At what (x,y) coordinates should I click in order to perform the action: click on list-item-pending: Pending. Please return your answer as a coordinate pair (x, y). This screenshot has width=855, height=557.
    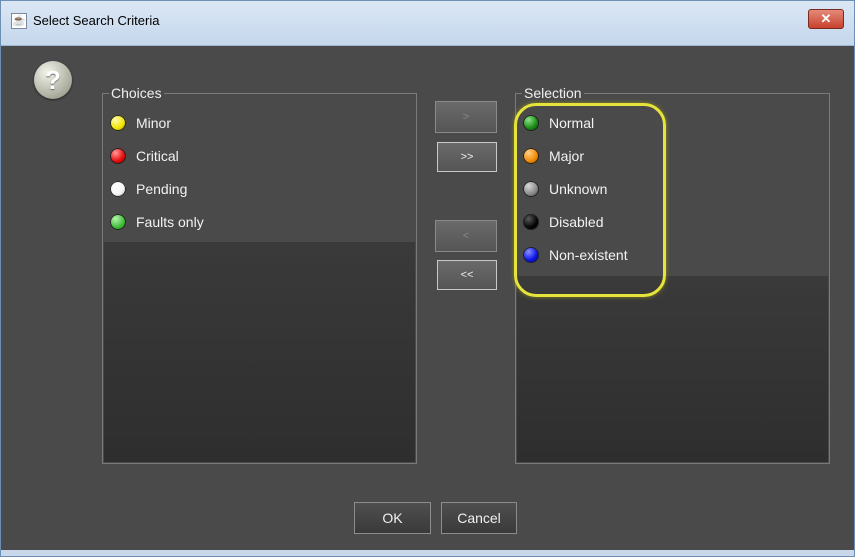
    Looking at the image, I should click on (259, 188).